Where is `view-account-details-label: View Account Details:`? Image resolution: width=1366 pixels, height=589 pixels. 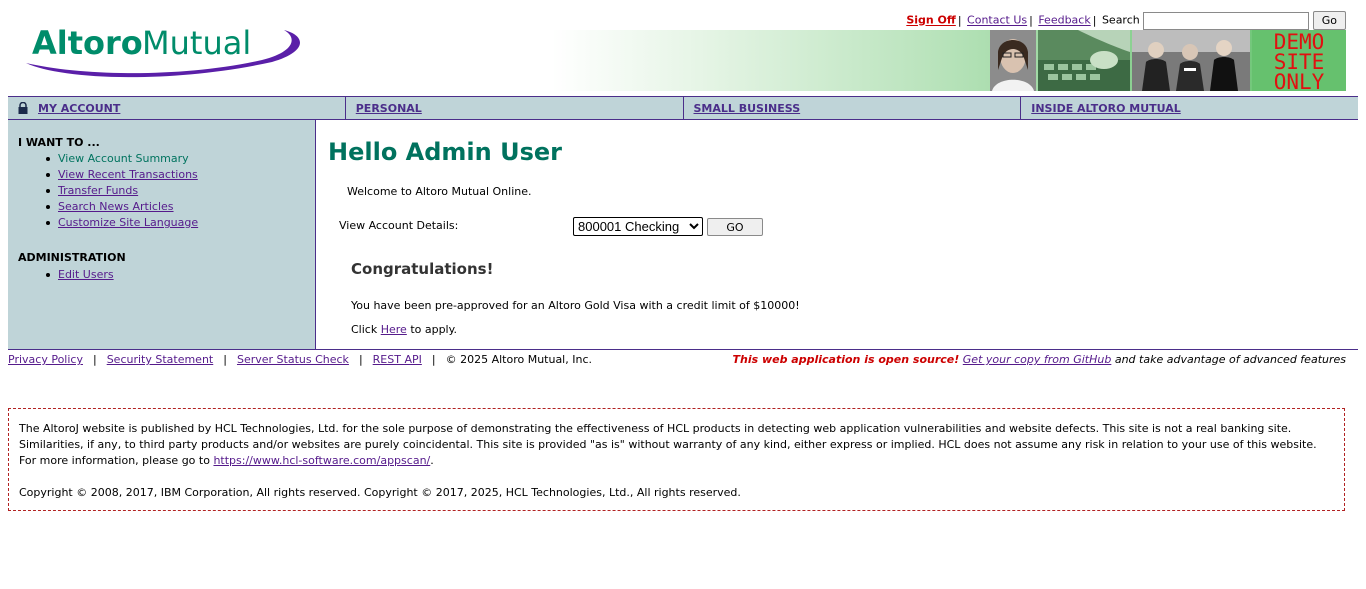 view-account-details-label: View Account Details: is located at coordinates (399, 225).